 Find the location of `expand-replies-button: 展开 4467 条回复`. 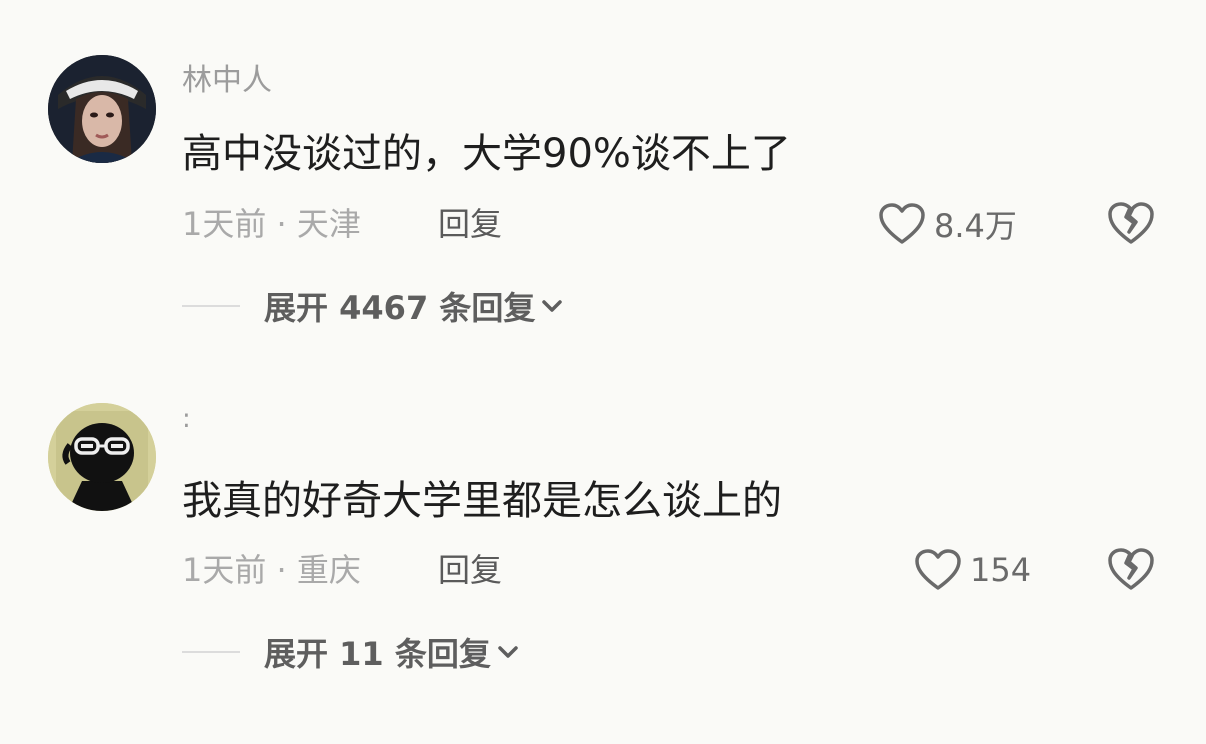

expand-replies-button: 展开 4467 条回复 is located at coordinates (372, 306).